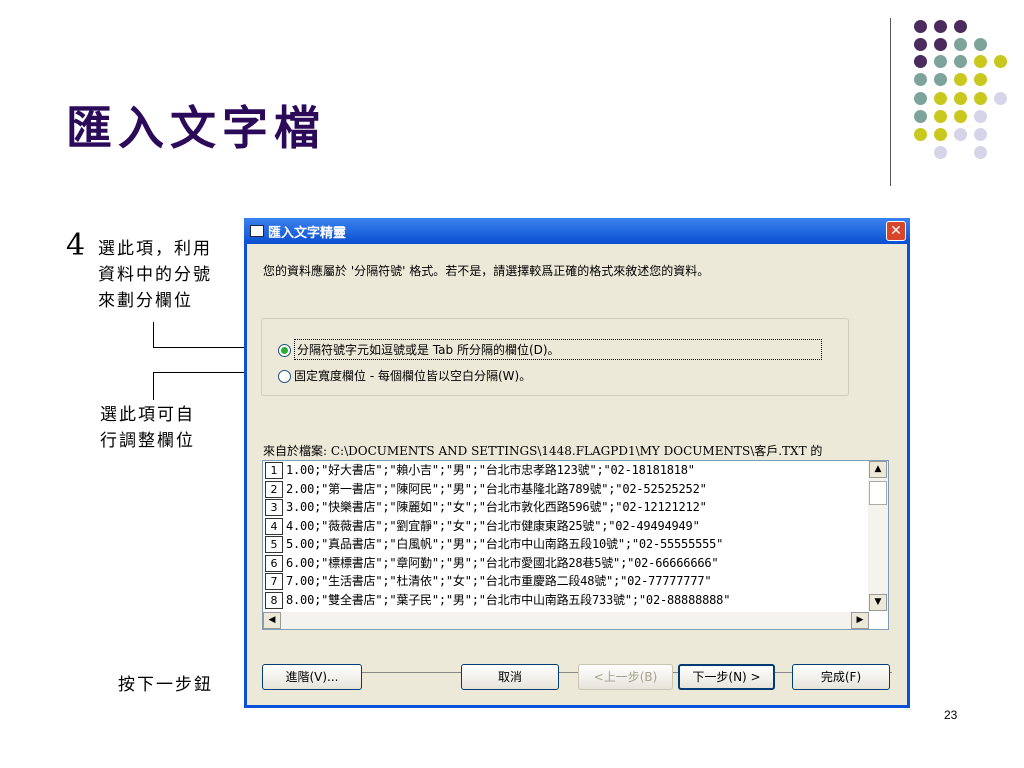 Image resolution: width=1024 pixels, height=768 pixels. Describe the element at coordinates (878, 536) in the screenshot. I see `vertical-scrollbar: ▲ ▼` at that location.